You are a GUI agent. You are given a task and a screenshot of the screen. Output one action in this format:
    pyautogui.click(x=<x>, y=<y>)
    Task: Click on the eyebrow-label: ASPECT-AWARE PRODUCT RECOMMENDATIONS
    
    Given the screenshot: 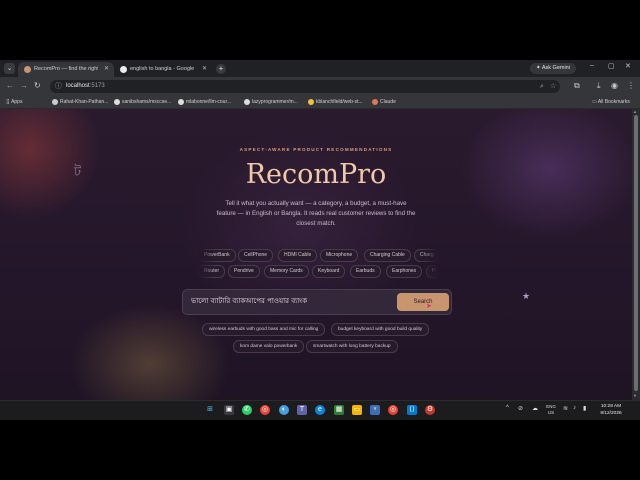 What is the action you would take?
    pyautogui.click(x=316, y=149)
    